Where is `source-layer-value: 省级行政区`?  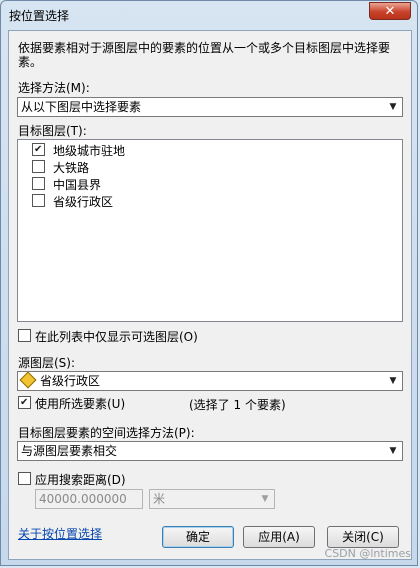
source-layer-value: 省级行政区 is located at coordinates (70, 381).